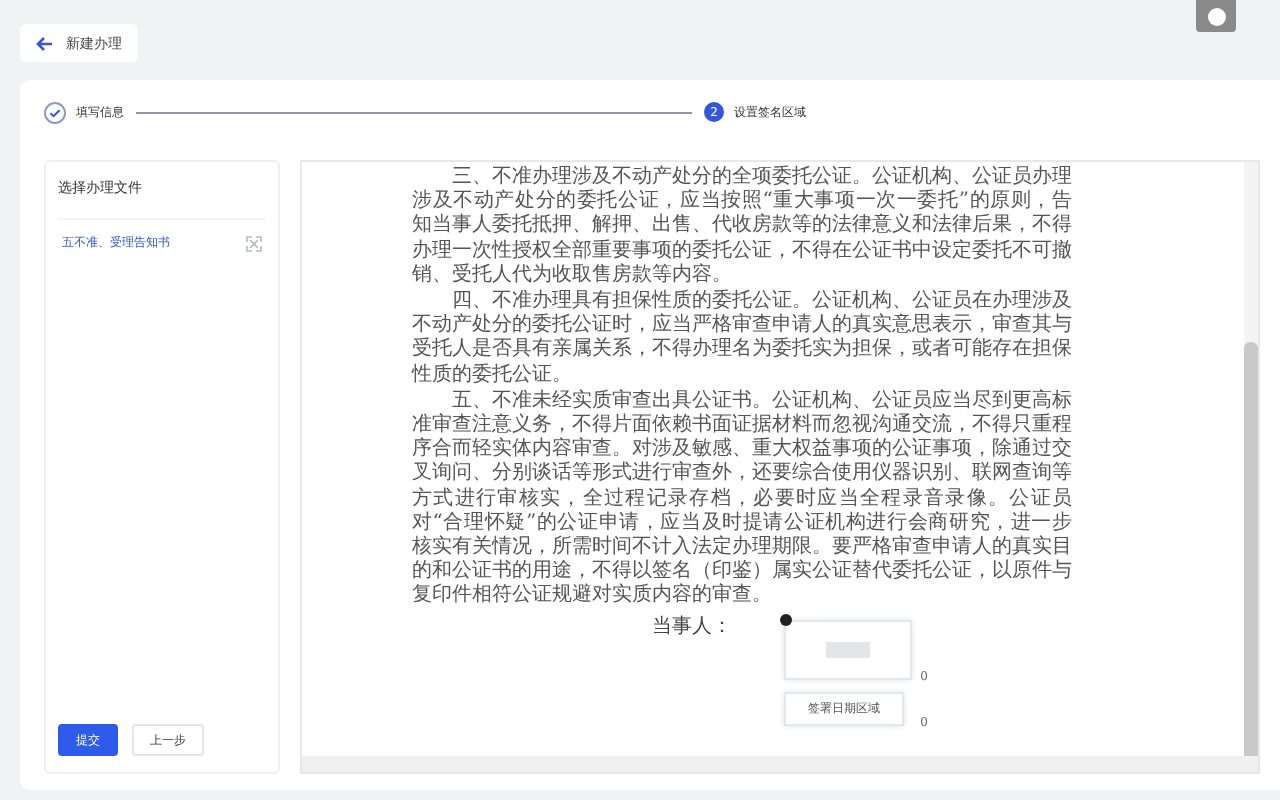 This screenshot has height=800, width=1280. What do you see at coordinates (1251, 459) in the screenshot?
I see `vertical-scrollbar` at bounding box center [1251, 459].